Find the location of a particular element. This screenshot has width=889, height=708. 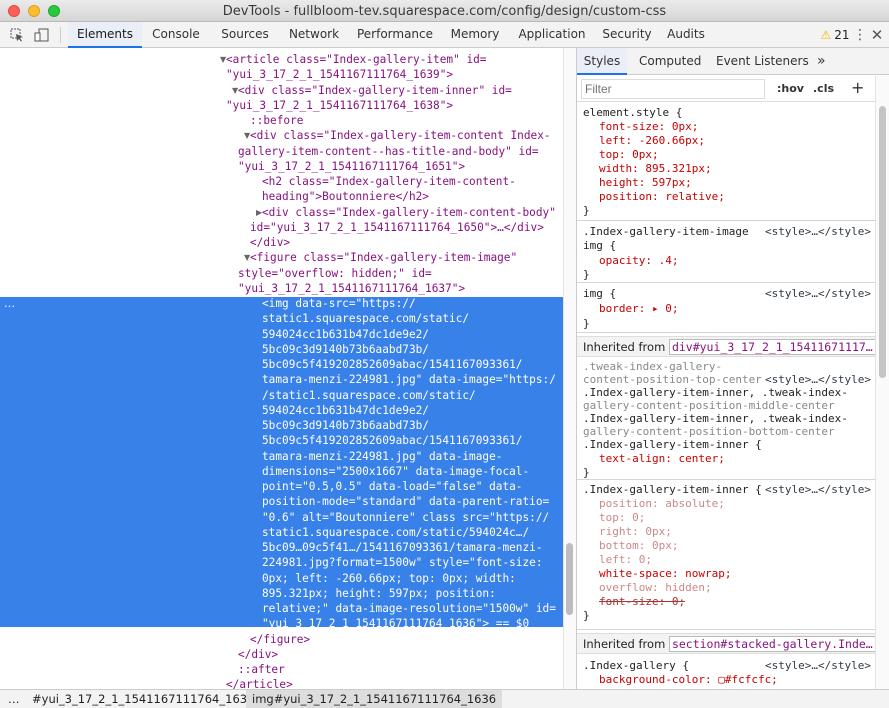

selected-node-line: 0px; left: -260.66px; top: 0px; width: is located at coordinates (281, 578).